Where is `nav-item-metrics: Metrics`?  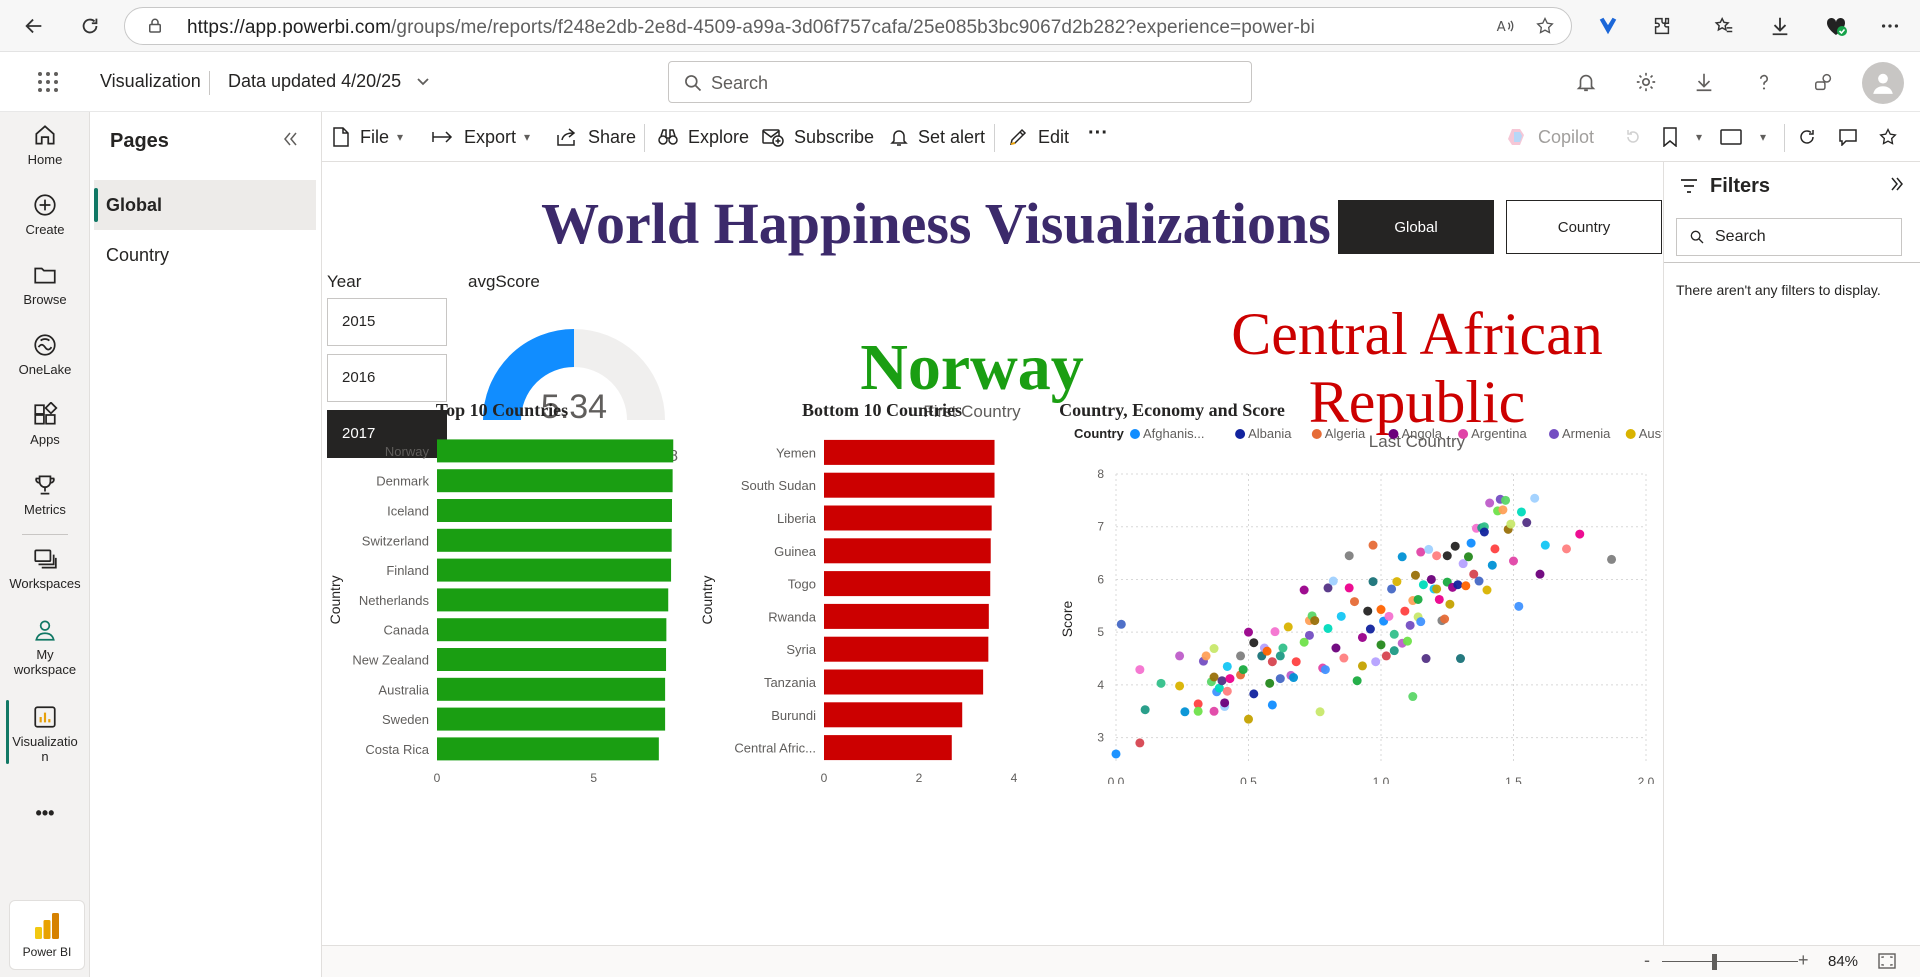 nav-item-metrics: Metrics is located at coordinates (45, 494).